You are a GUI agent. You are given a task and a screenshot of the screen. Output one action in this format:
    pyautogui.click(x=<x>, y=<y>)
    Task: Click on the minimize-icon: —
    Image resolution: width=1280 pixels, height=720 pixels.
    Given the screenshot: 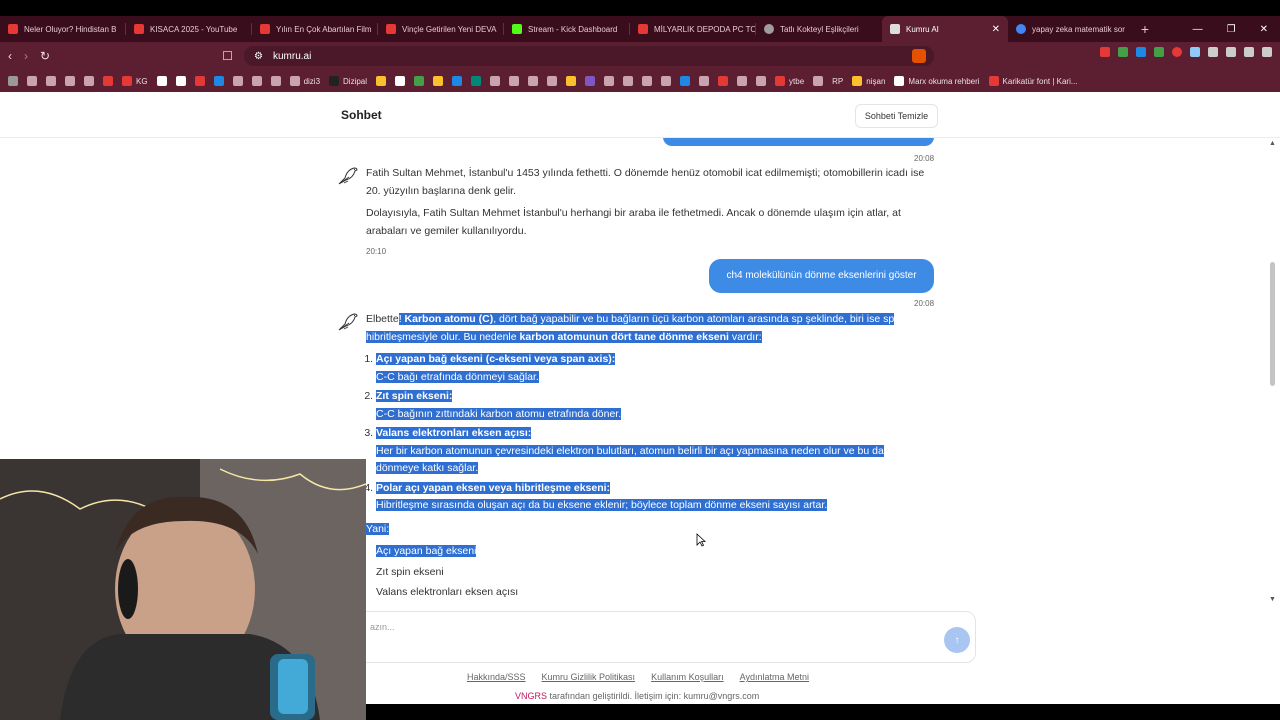 What is the action you would take?
    pyautogui.click(x=1198, y=29)
    